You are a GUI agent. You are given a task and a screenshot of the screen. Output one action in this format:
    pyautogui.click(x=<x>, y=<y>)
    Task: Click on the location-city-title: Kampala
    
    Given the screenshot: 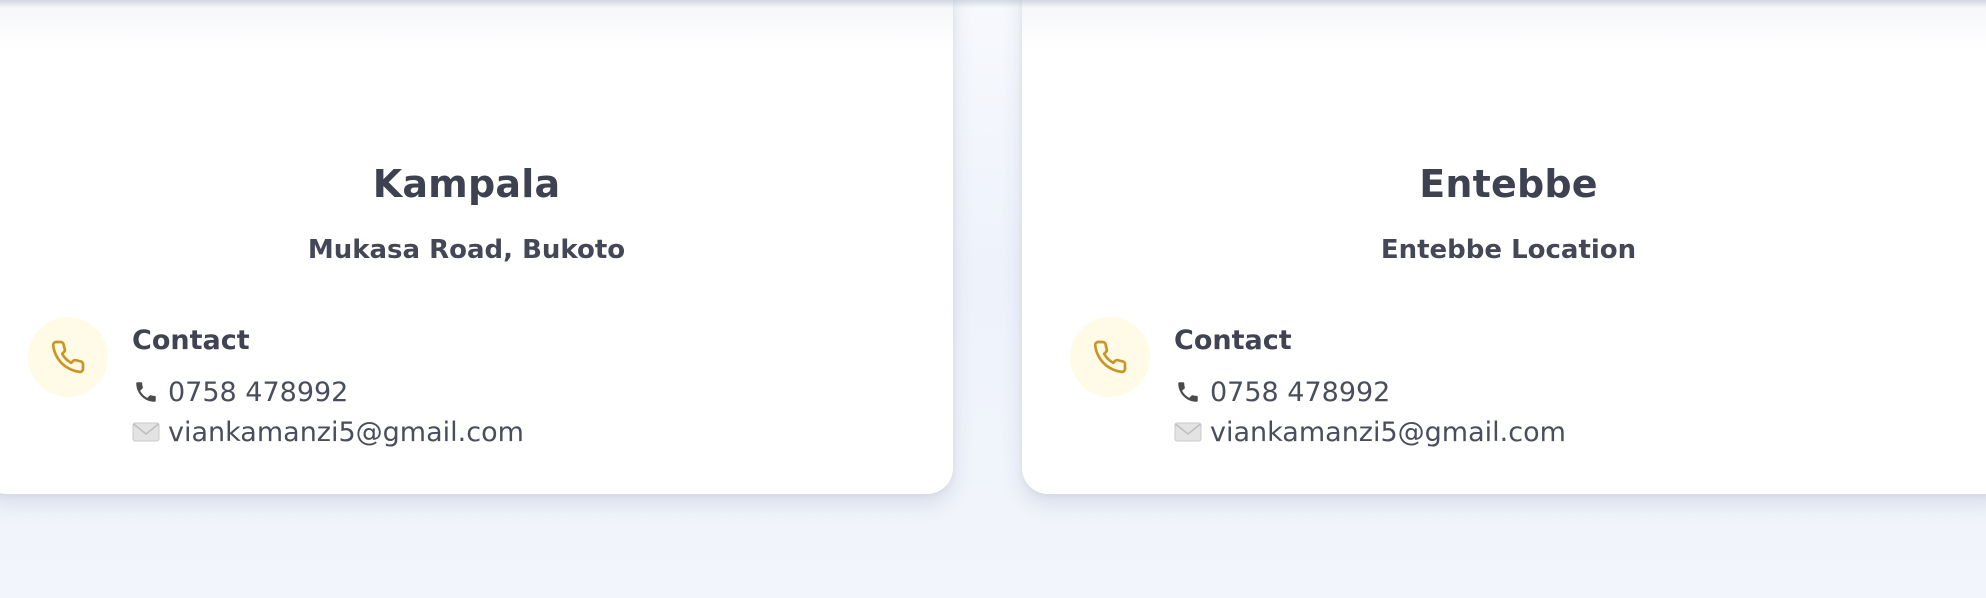 What is the action you would take?
    pyautogui.click(x=466, y=184)
    